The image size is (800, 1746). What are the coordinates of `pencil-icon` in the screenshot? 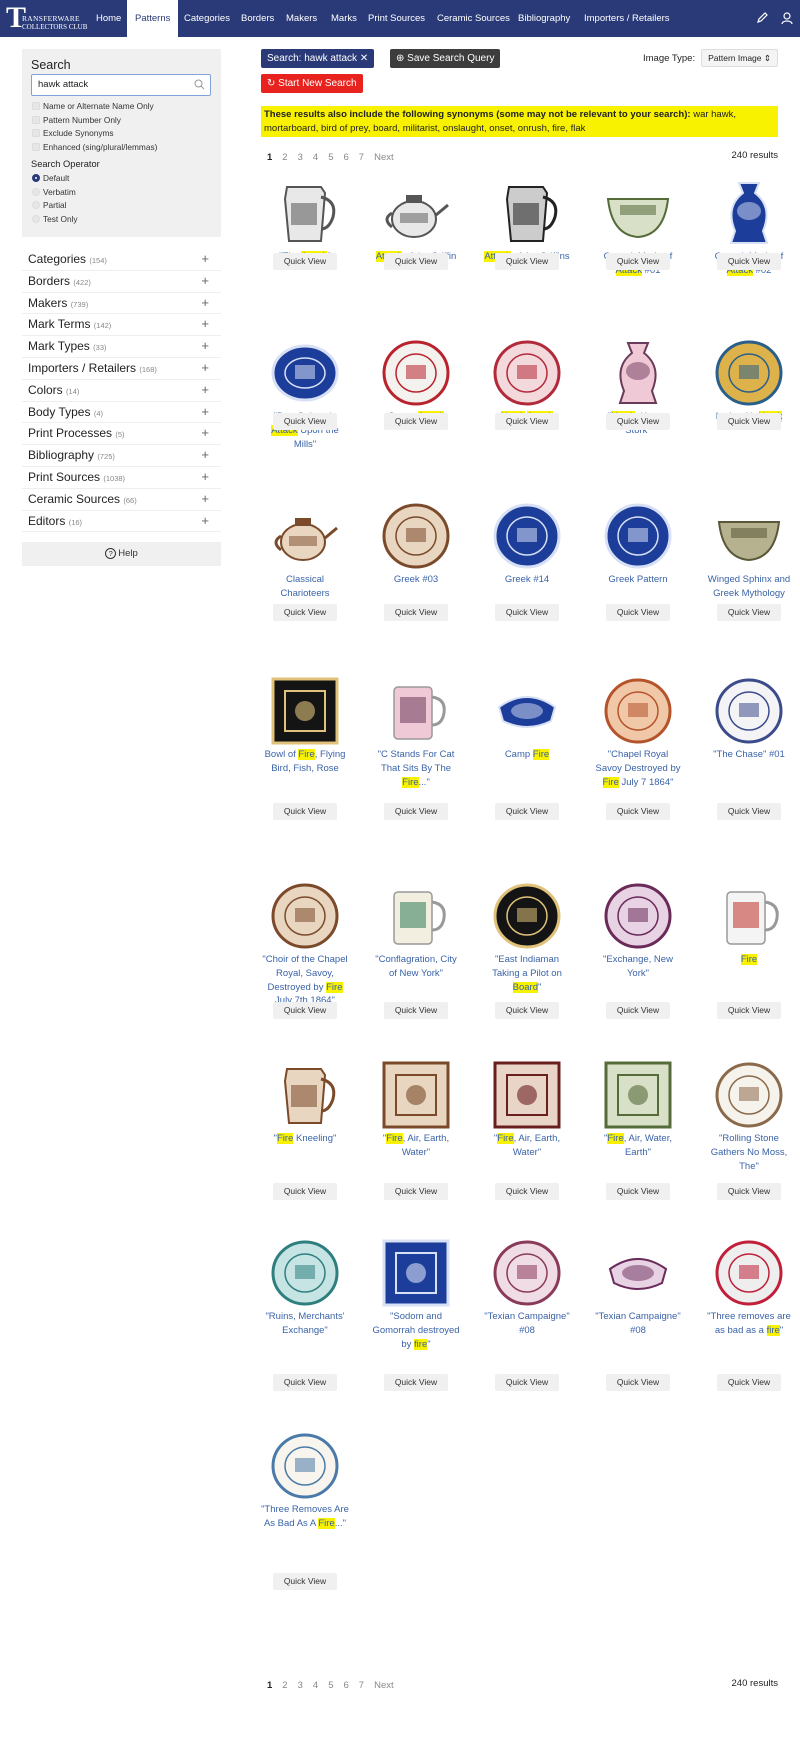 It's located at (762, 18).